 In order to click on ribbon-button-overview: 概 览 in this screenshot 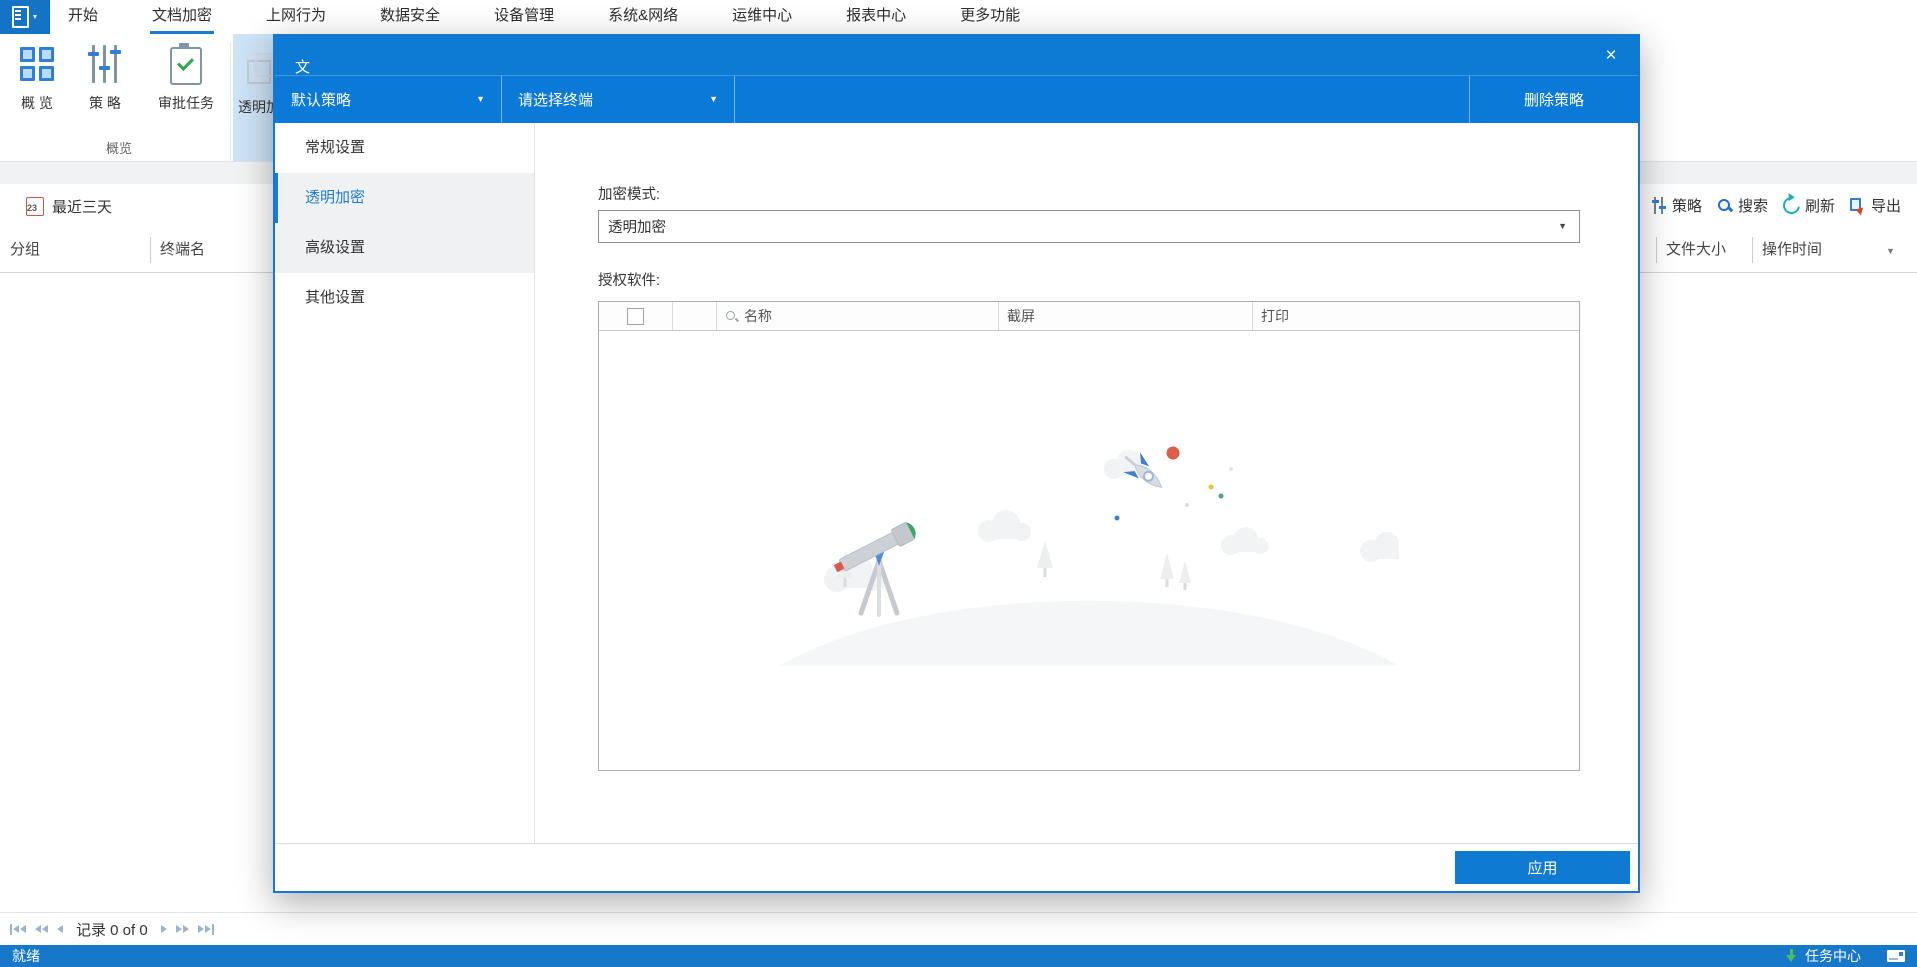, I will do `click(37, 75)`.